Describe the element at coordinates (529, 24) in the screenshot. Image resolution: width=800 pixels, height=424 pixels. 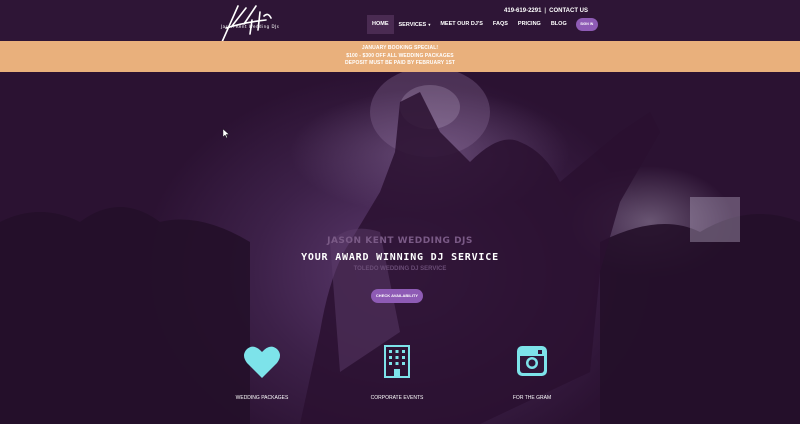
I see `nav-pricing: PRICING` at that location.